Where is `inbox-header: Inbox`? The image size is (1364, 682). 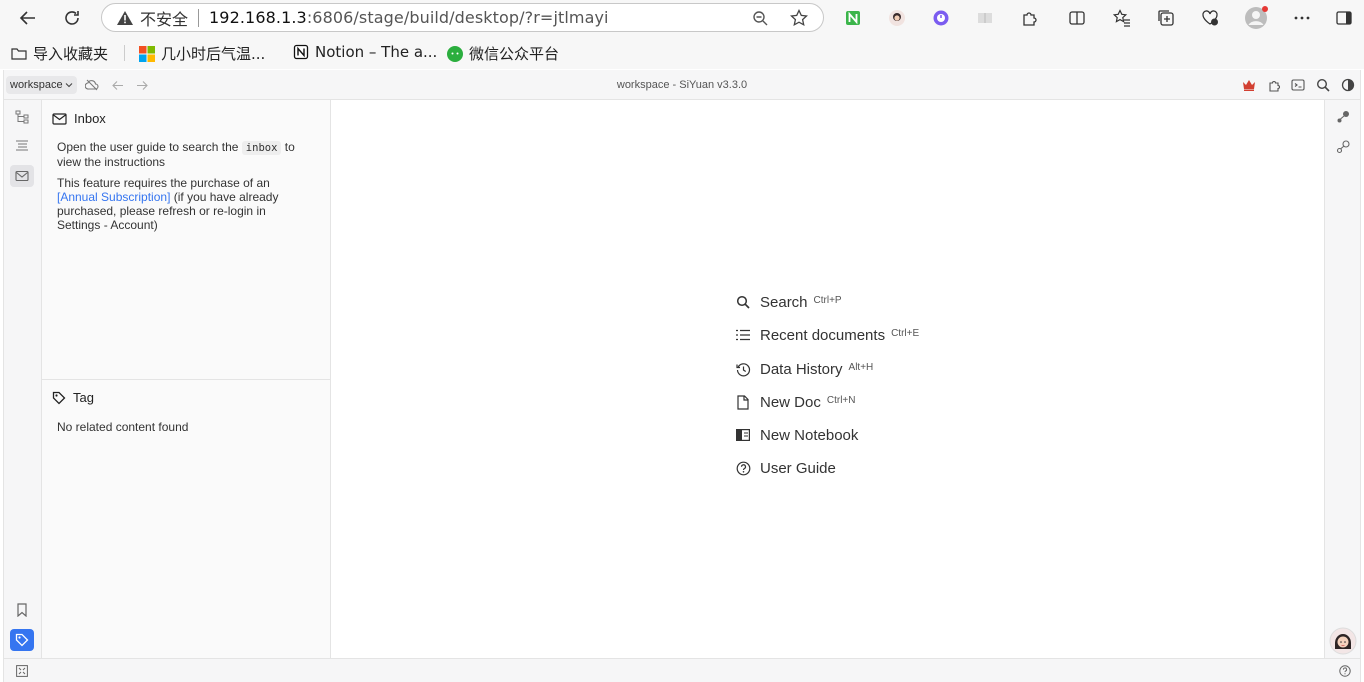
inbox-header: Inbox is located at coordinates (79, 118).